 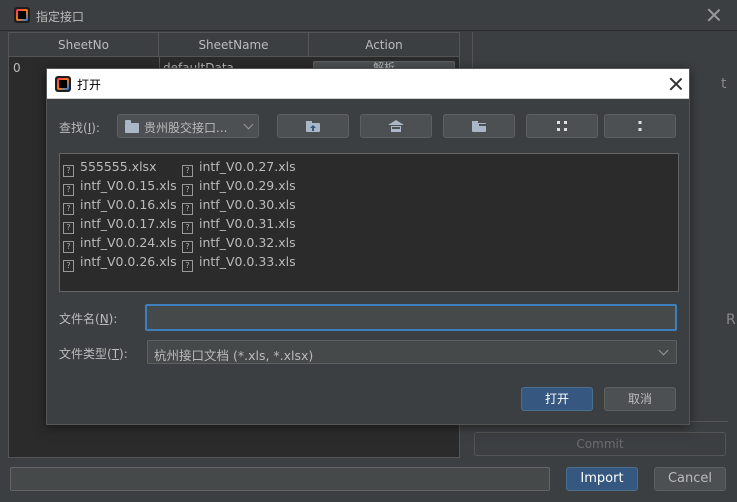 What do you see at coordinates (731, 320) in the screenshot?
I see `panel-text-fragment-mid: R` at bounding box center [731, 320].